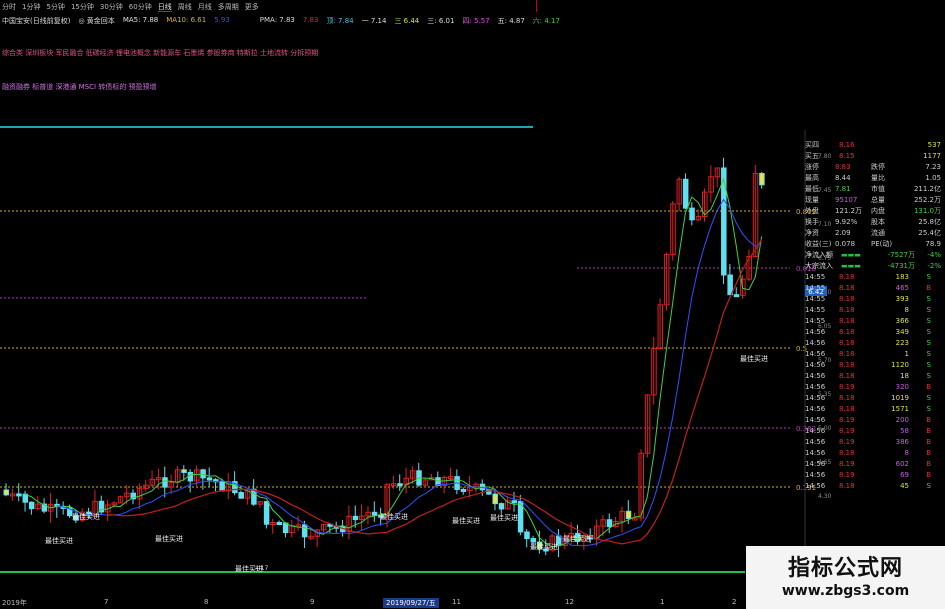 Image resolution: width=945 pixels, height=609 pixels. I want to click on tick-row: 14:56 8.19 602 B, so click(875, 464).